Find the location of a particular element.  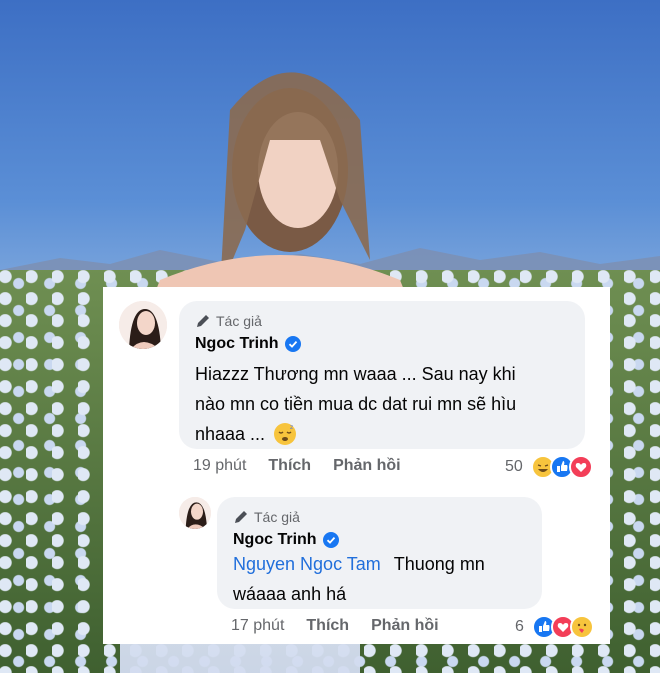

reply-actions: 17 phút Thích Phản hồi is located at coordinates (335, 626).